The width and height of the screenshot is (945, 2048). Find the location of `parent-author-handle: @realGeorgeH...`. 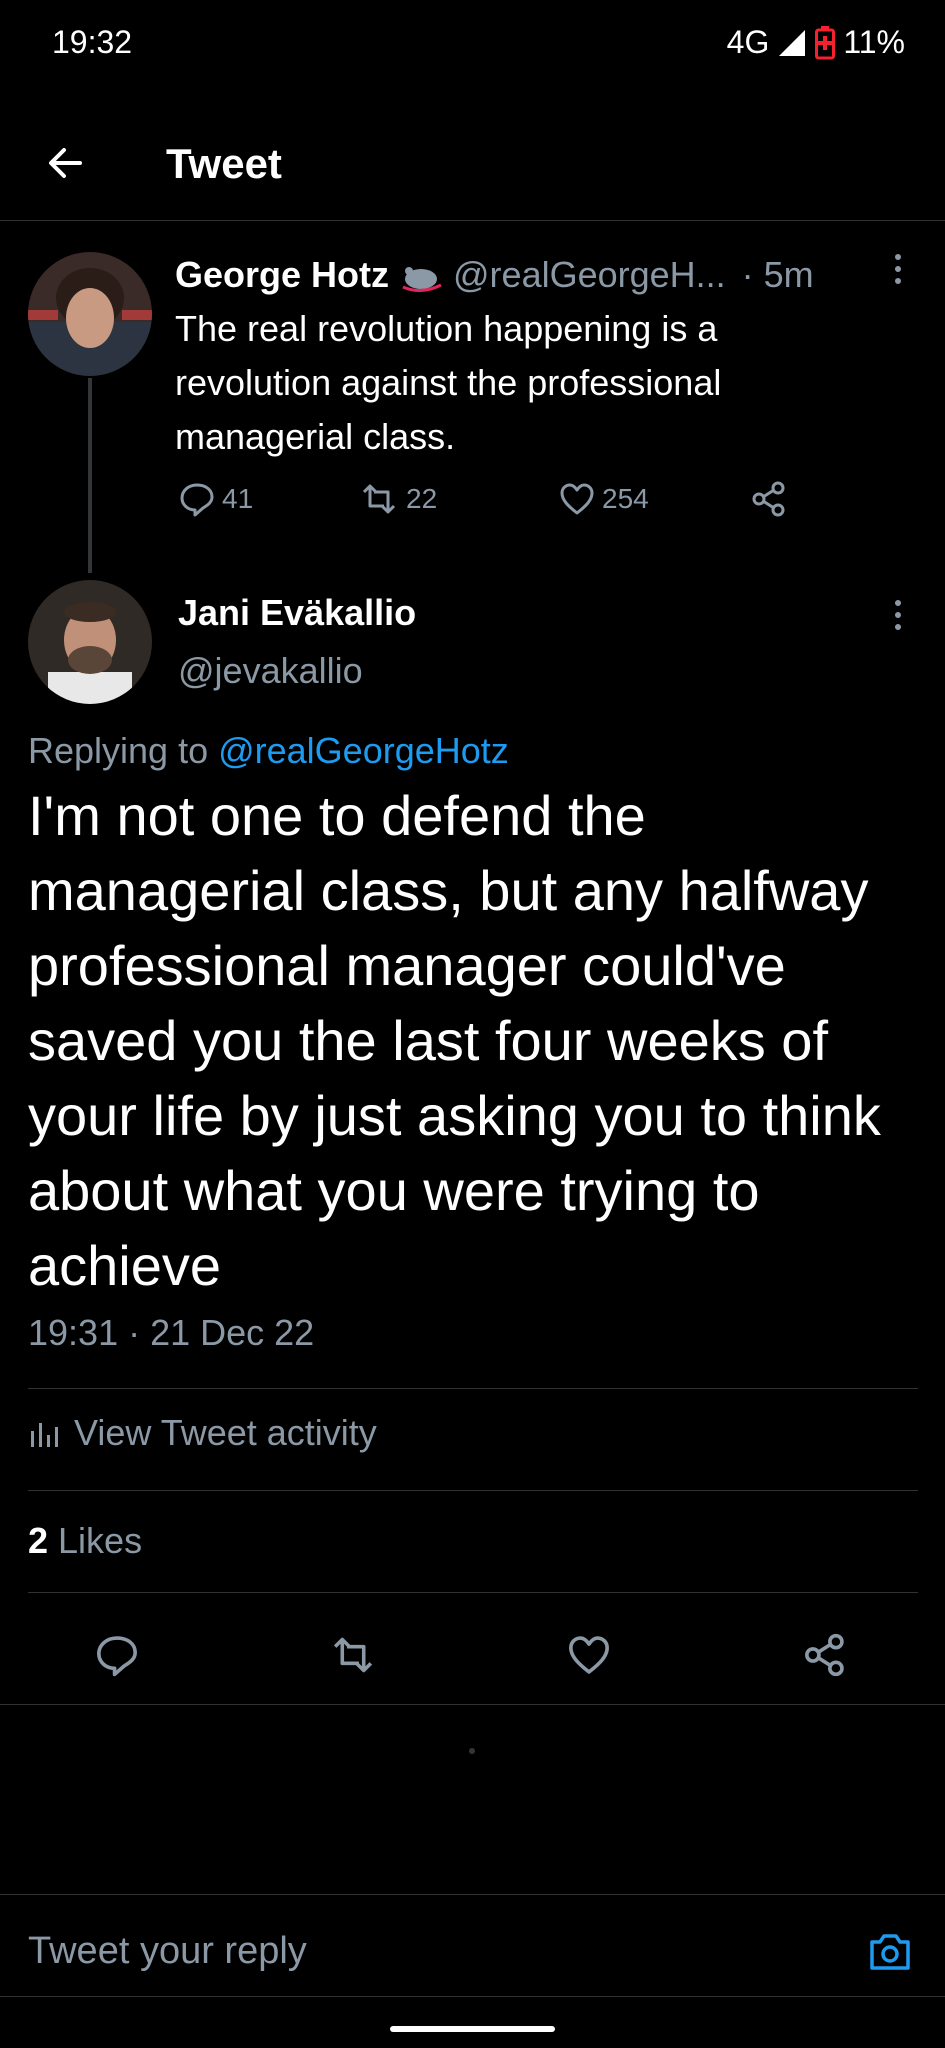

parent-author-handle: @realGeorgeH... is located at coordinates (589, 275).